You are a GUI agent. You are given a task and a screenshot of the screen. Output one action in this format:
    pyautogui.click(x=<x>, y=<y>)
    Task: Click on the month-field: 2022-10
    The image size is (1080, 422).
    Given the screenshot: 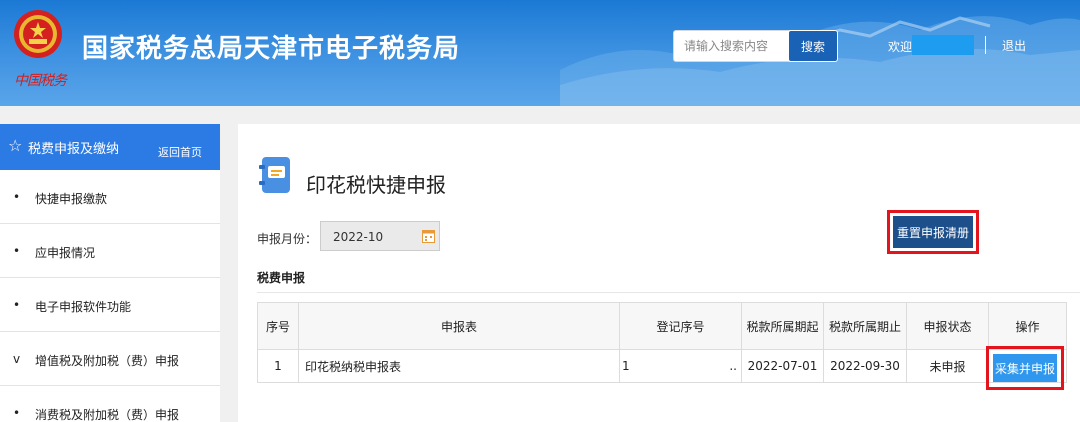 What is the action you would take?
    pyautogui.click(x=380, y=236)
    